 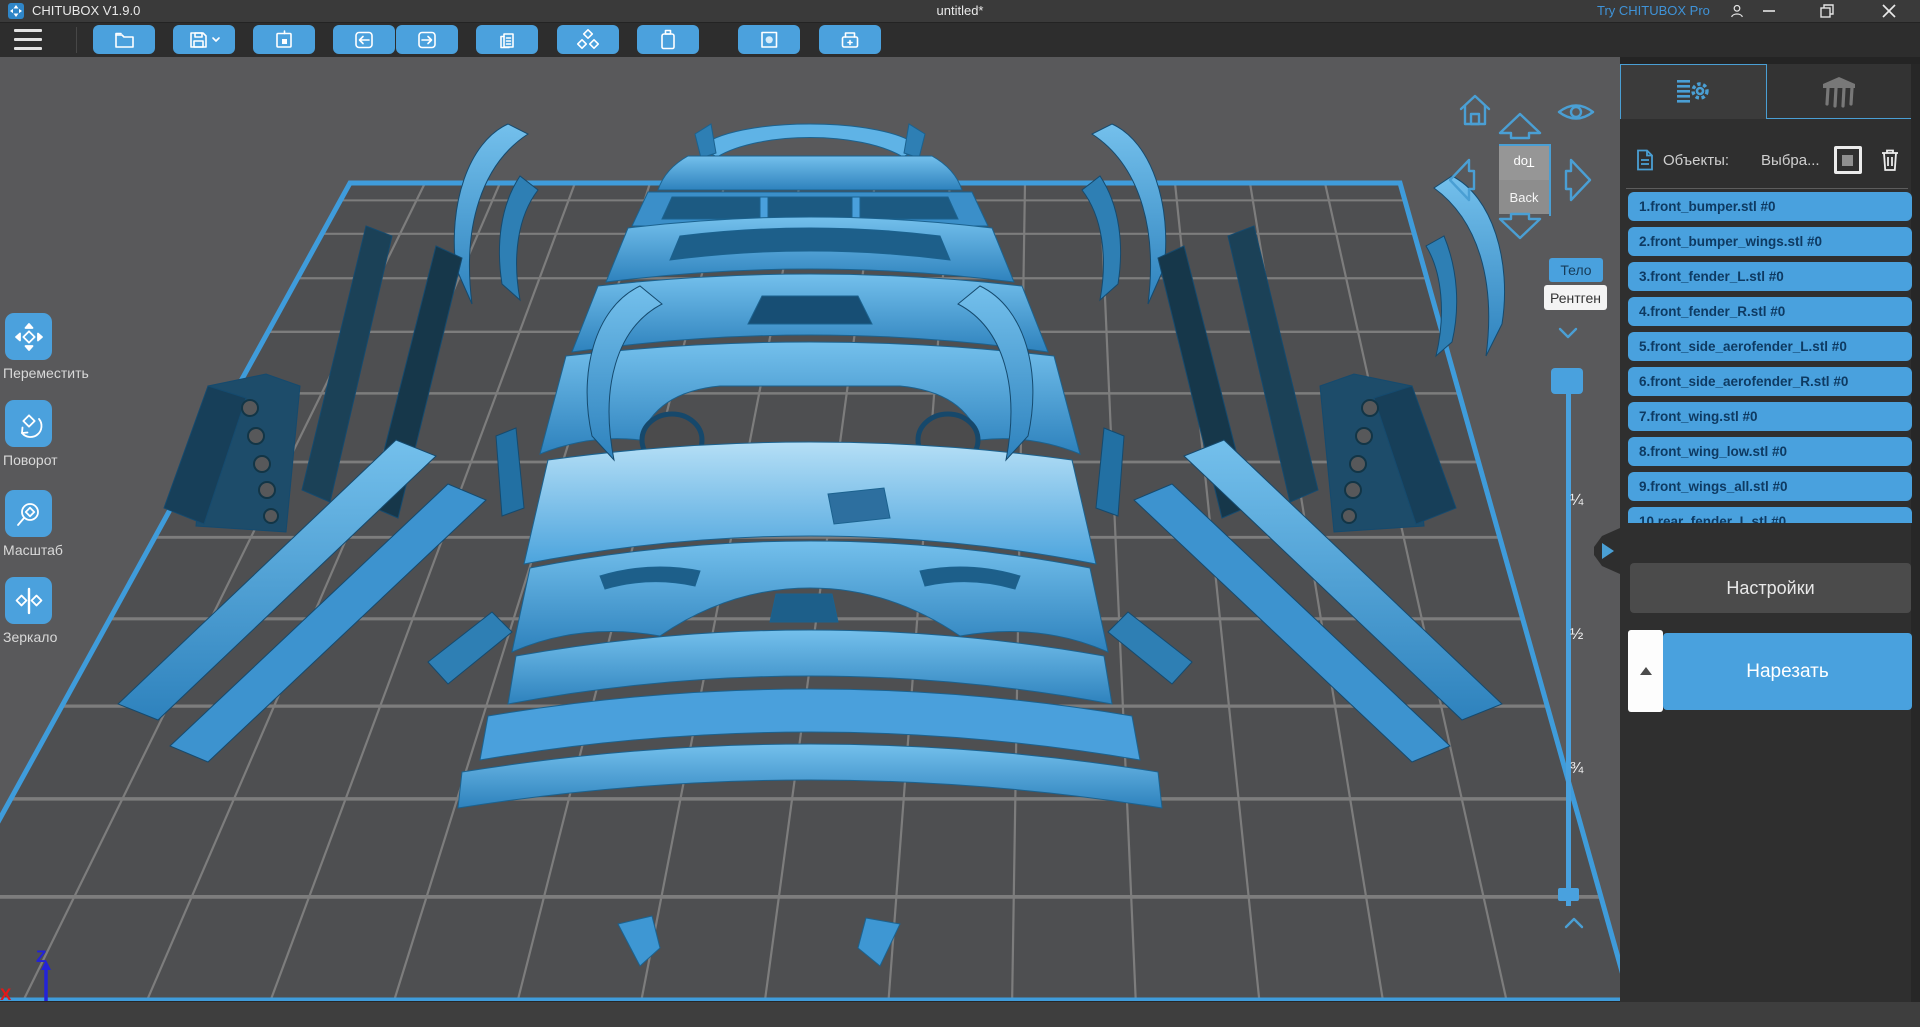 I want to click on object-list-item: 4.front_fender_R.stl #0, so click(x=1770, y=311).